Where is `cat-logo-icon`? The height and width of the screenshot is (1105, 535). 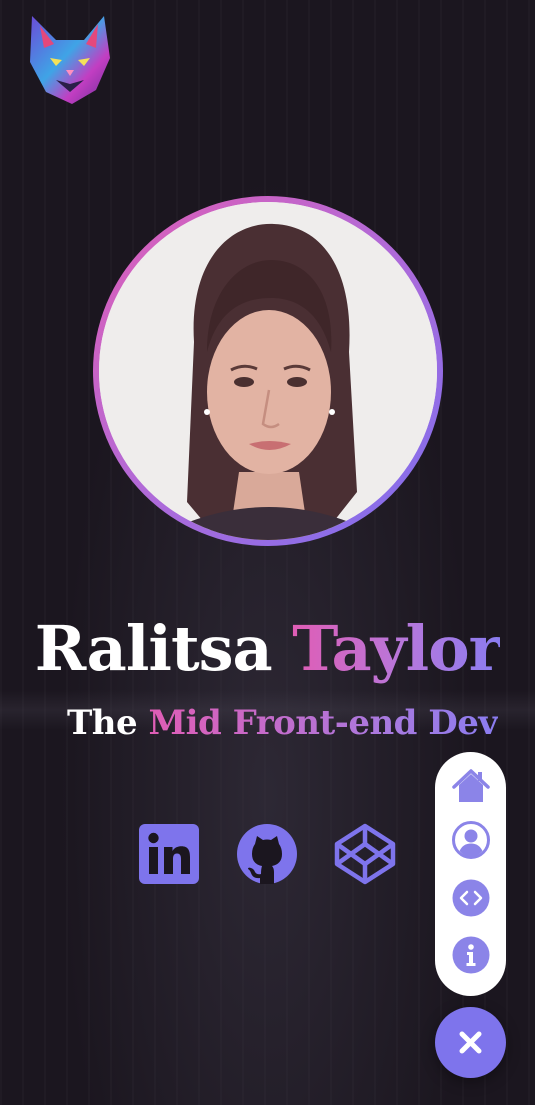 cat-logo-icon is located at coordinates (70, 60).